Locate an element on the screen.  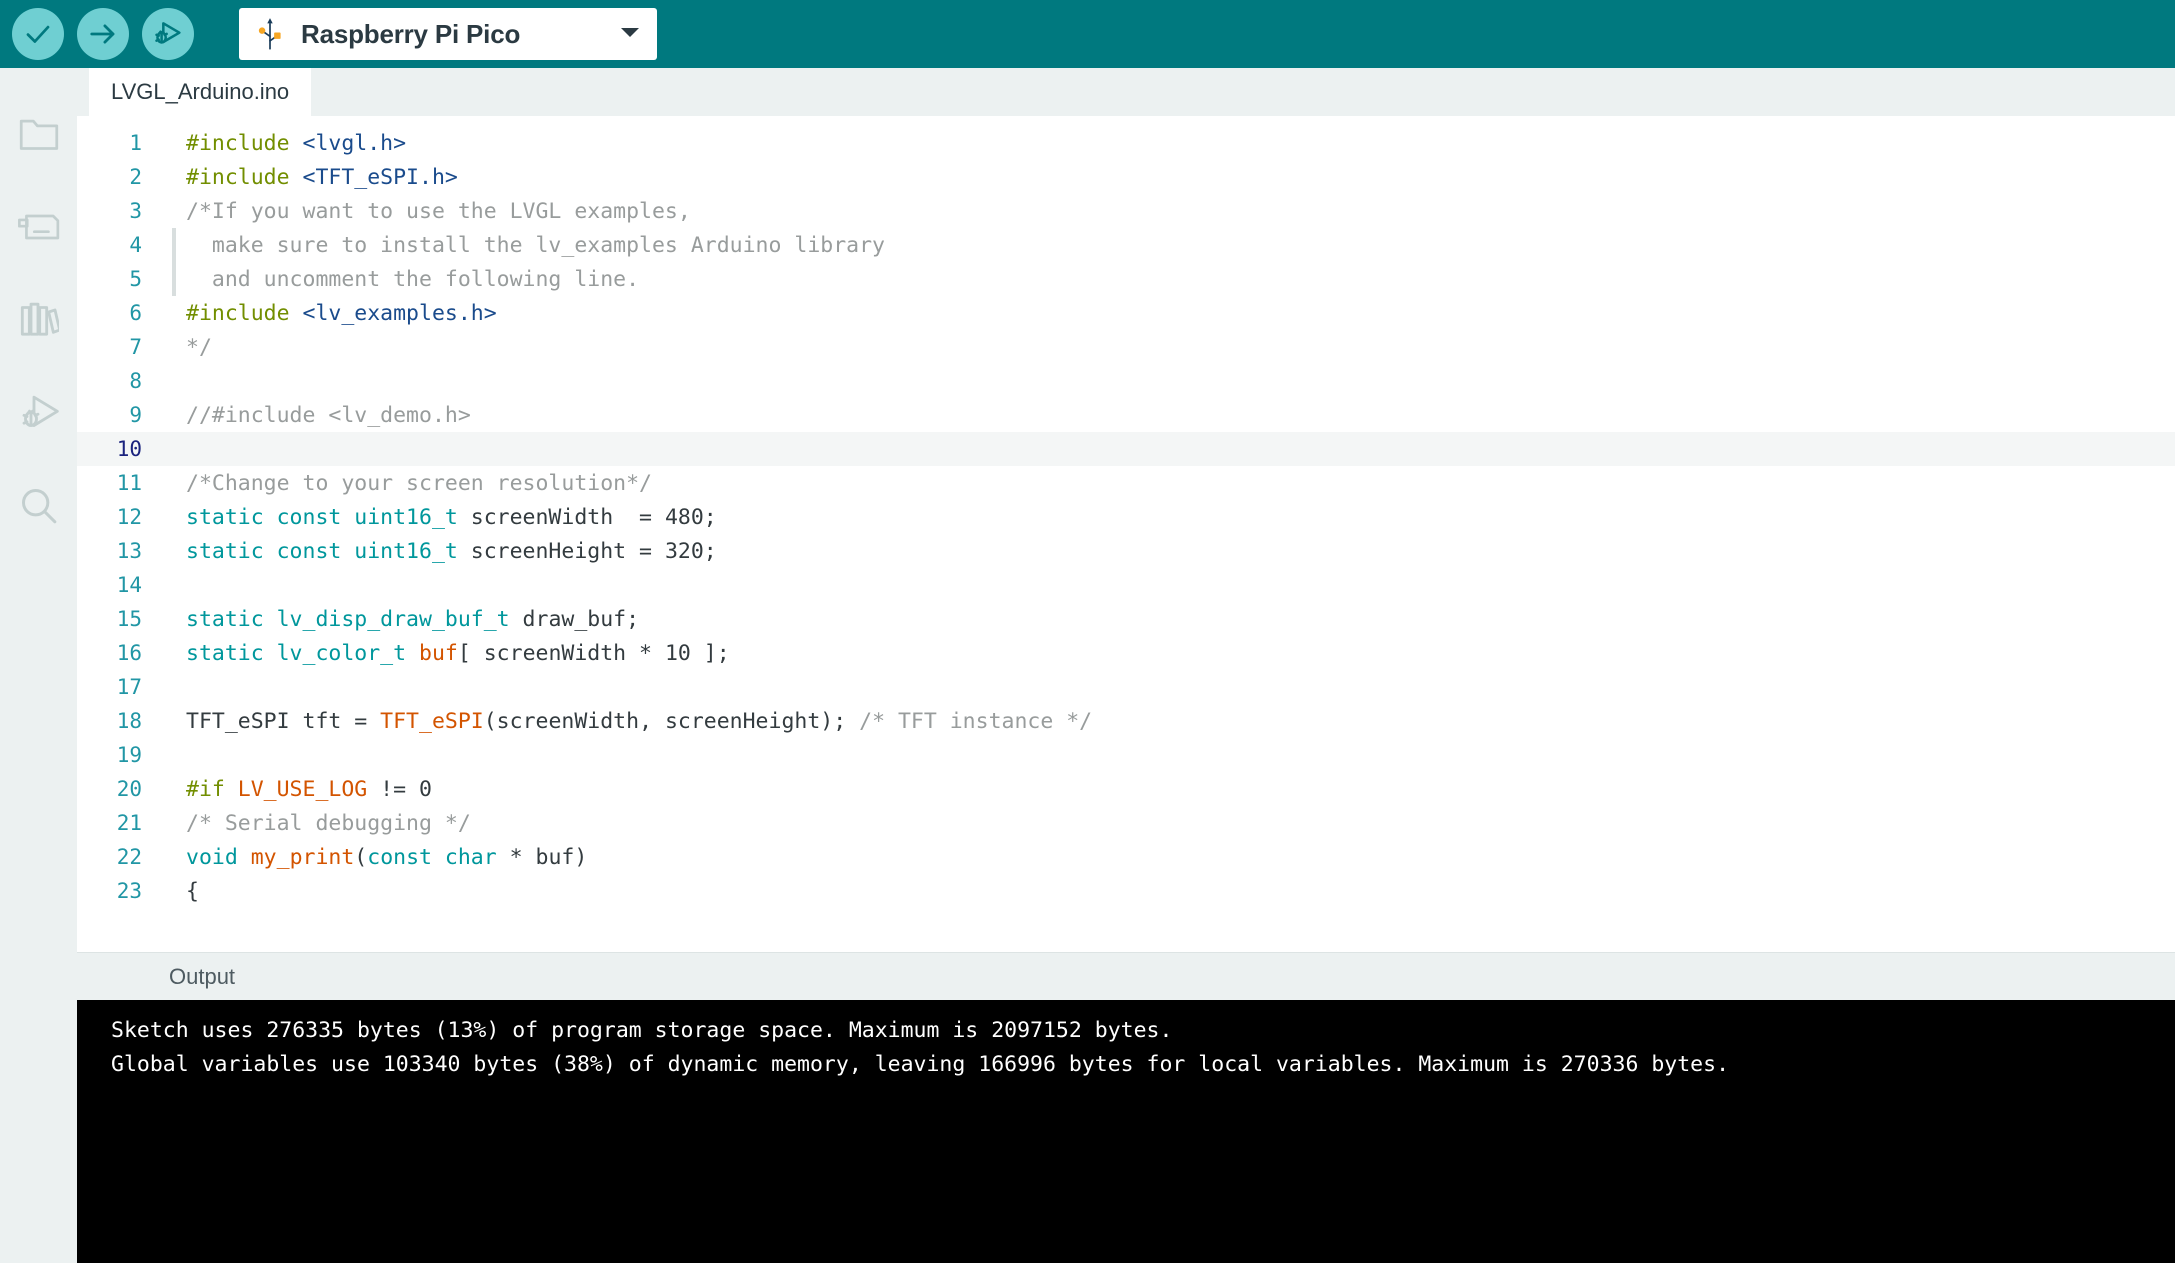
code-token: ( is located at coordinates (361, 857).